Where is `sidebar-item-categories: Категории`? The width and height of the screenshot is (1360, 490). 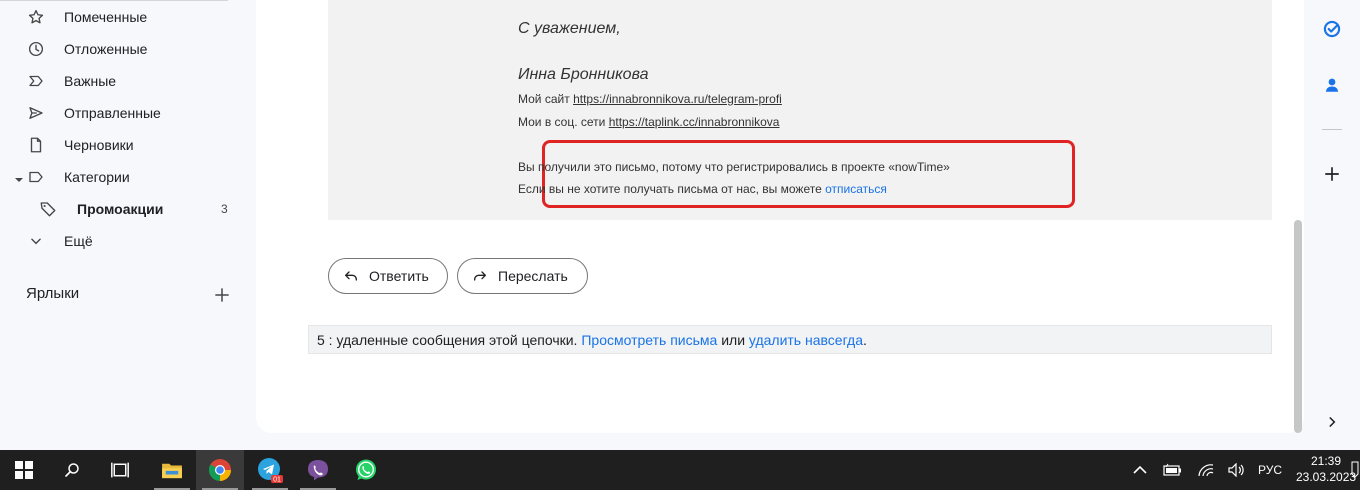 sidebar-item-categories: Категории is located at coordinates (120, 177).